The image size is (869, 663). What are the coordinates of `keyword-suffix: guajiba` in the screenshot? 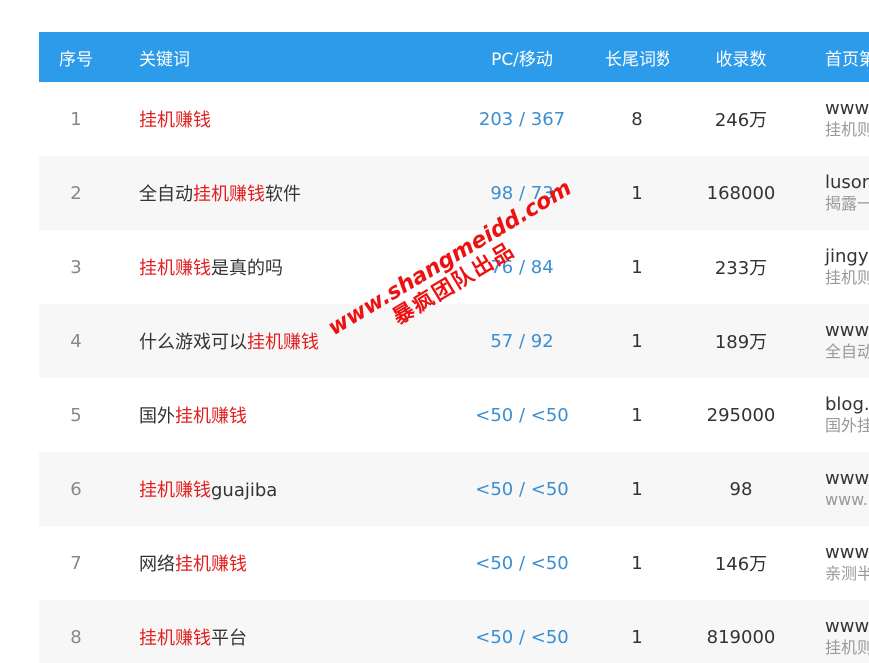 It's located at (244, 490).